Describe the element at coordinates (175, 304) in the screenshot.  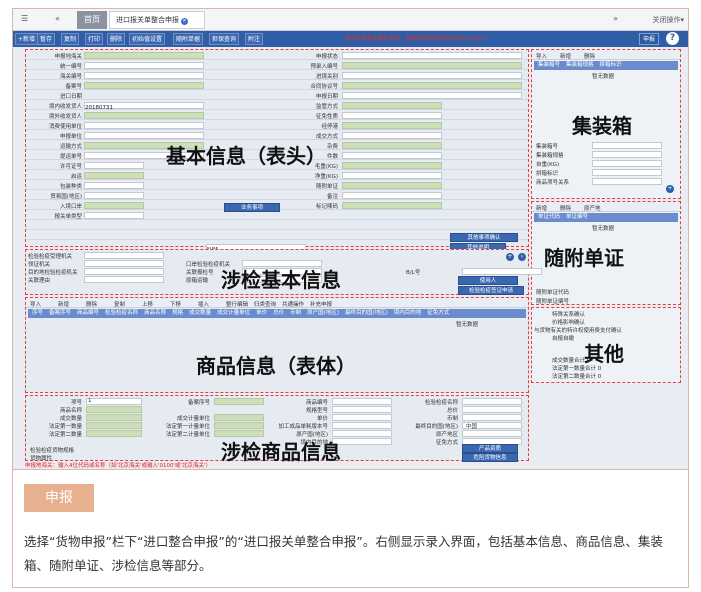
I see `goods-toolbar-button: 下移` at that location.